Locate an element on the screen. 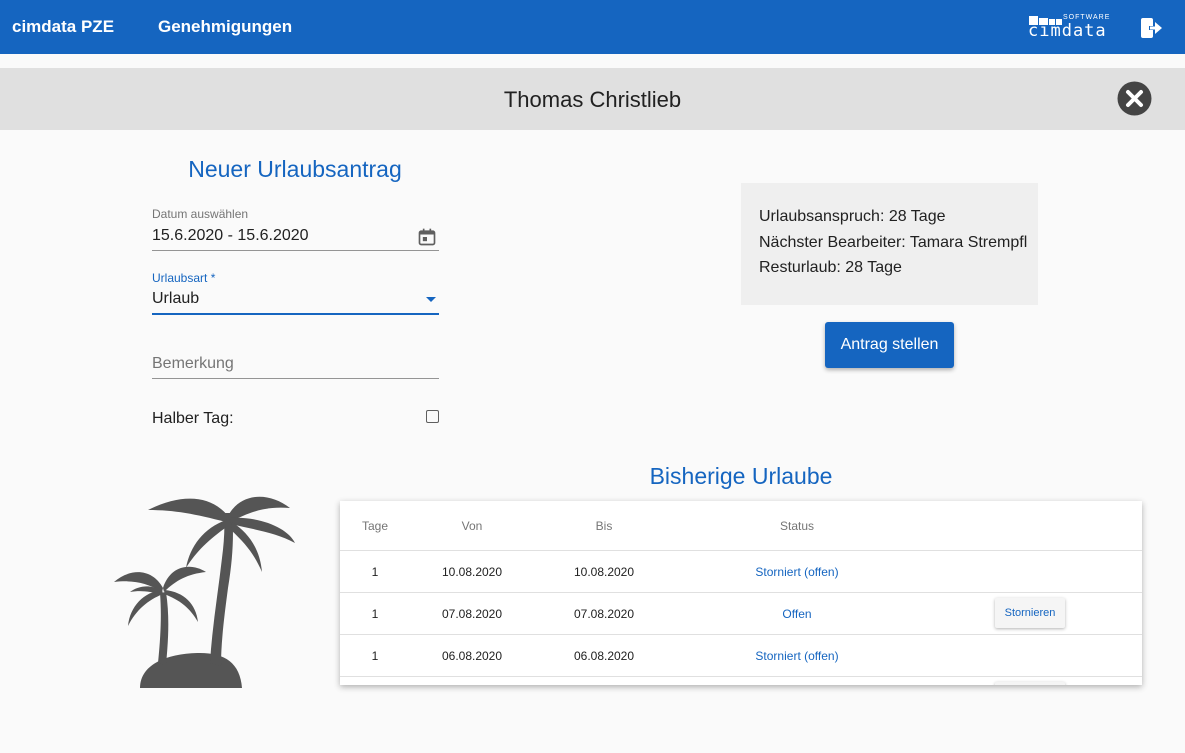 This screenshot has width=1185, height=753. palm-tree-icon is located at coordinates (204, 592).